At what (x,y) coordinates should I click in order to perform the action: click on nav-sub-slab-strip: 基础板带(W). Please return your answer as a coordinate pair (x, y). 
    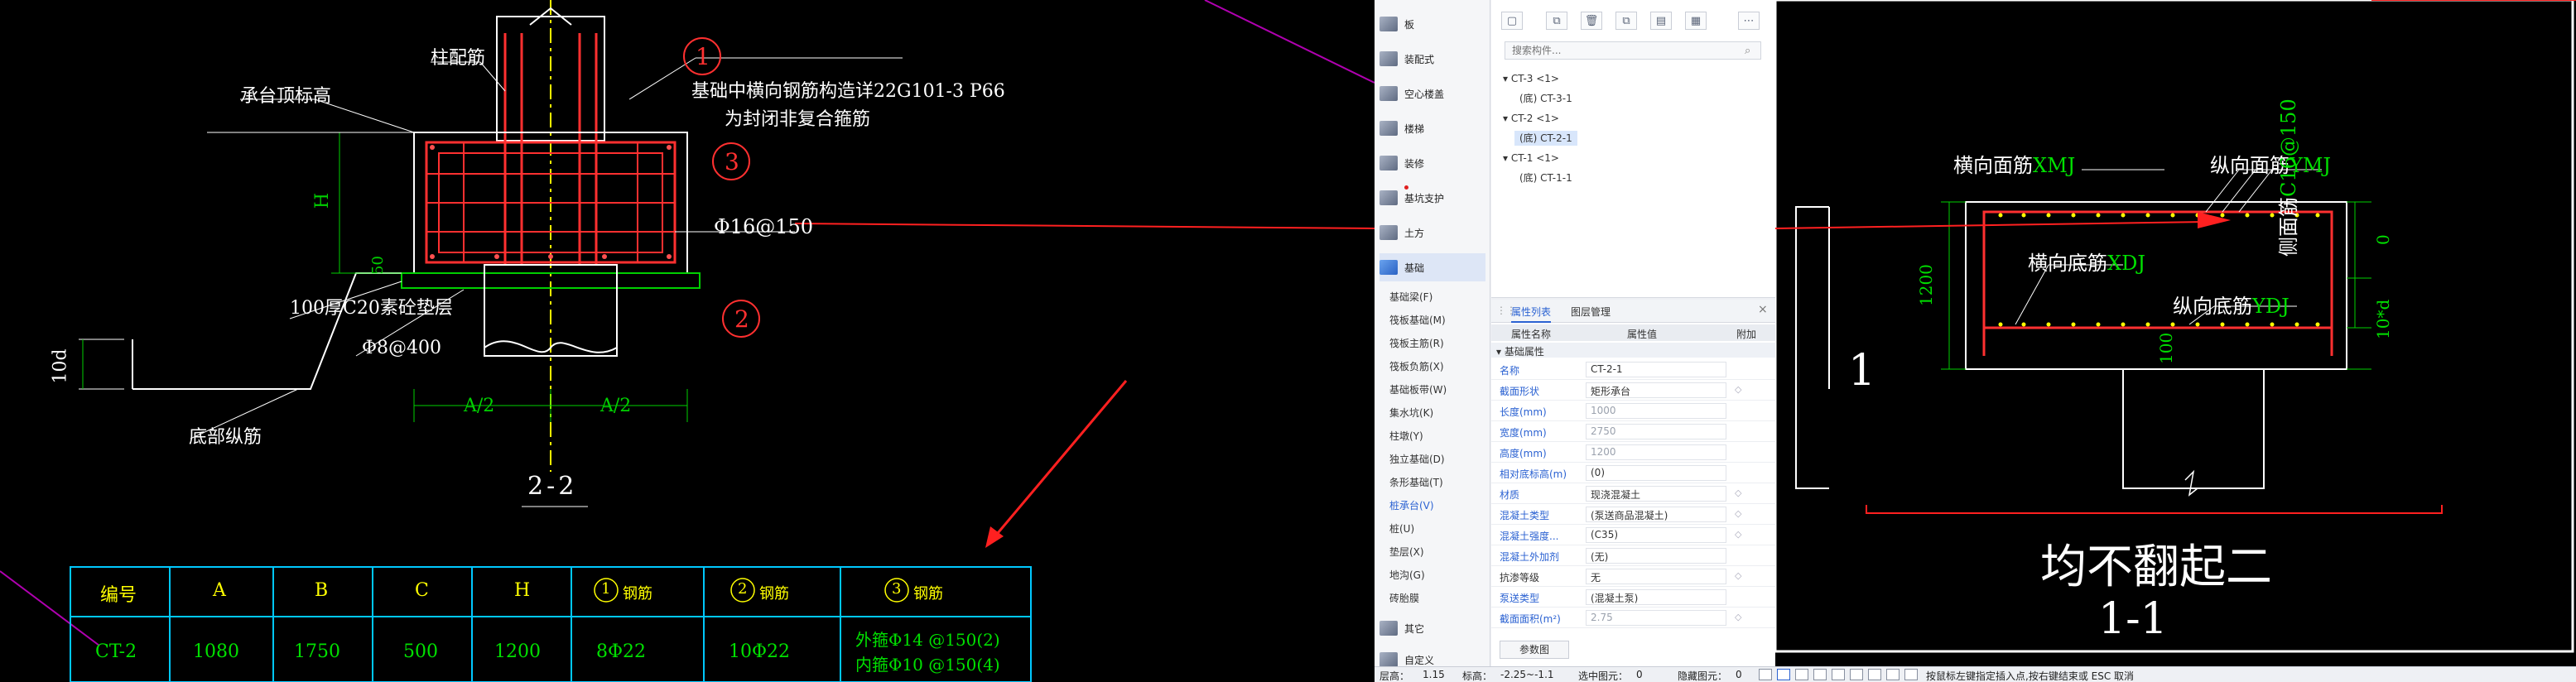
    Looking at the image, I should click on (1418, 390).